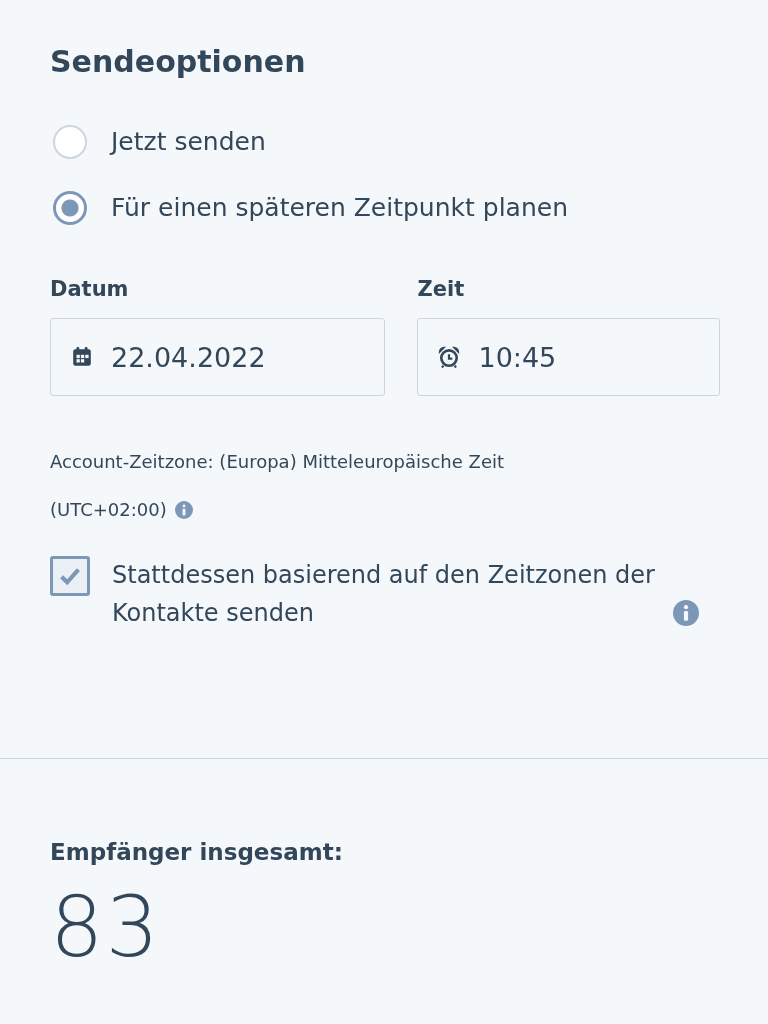 The width and height of the screenshot is (768, 1024). Describe the element at coordinates (449, 357) in the screenshot. I see `alarm-clock-icon` at that location.